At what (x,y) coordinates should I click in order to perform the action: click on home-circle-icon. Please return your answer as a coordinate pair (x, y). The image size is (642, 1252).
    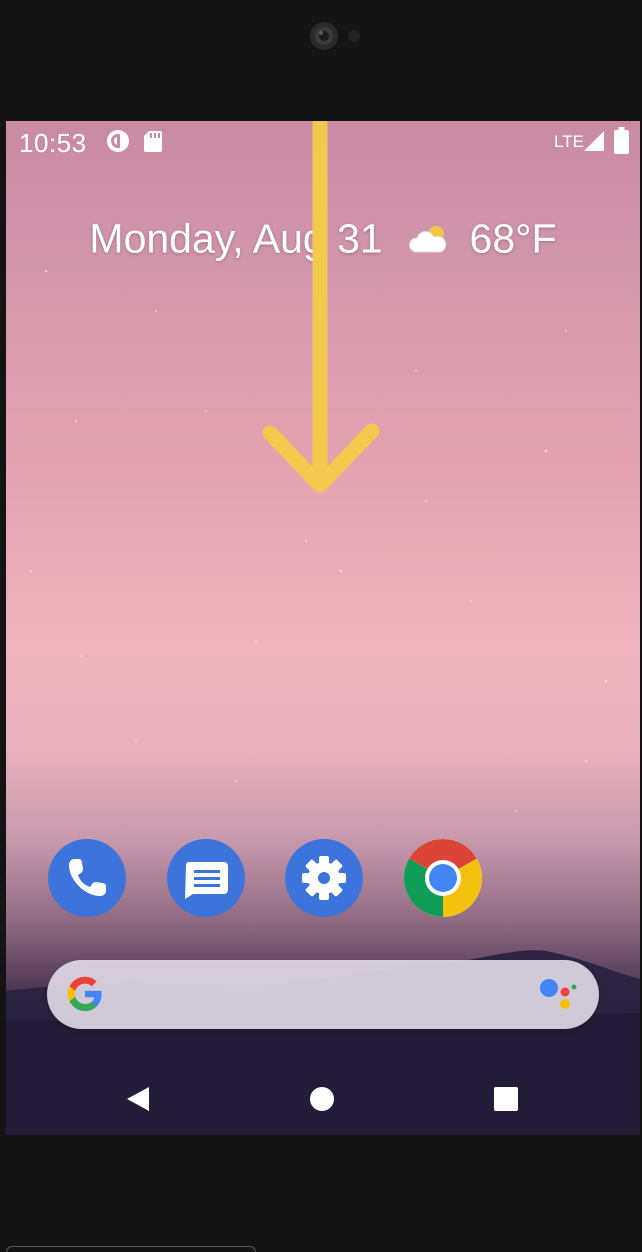
    Looking at the image, I should click on (322, 1099).